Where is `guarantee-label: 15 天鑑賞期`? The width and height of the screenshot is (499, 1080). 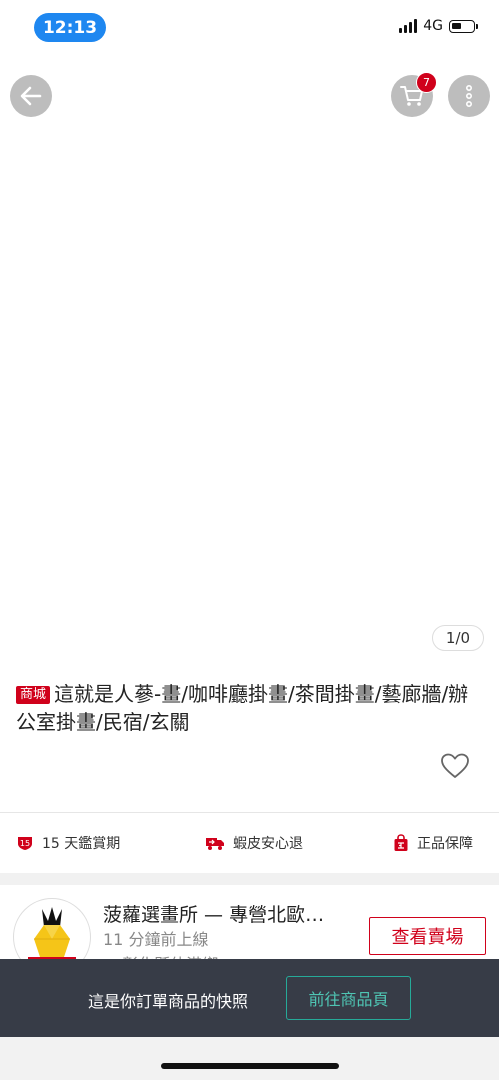 guarantee-label: 15 天鑑賞期 is located at coordinates (81, 844).